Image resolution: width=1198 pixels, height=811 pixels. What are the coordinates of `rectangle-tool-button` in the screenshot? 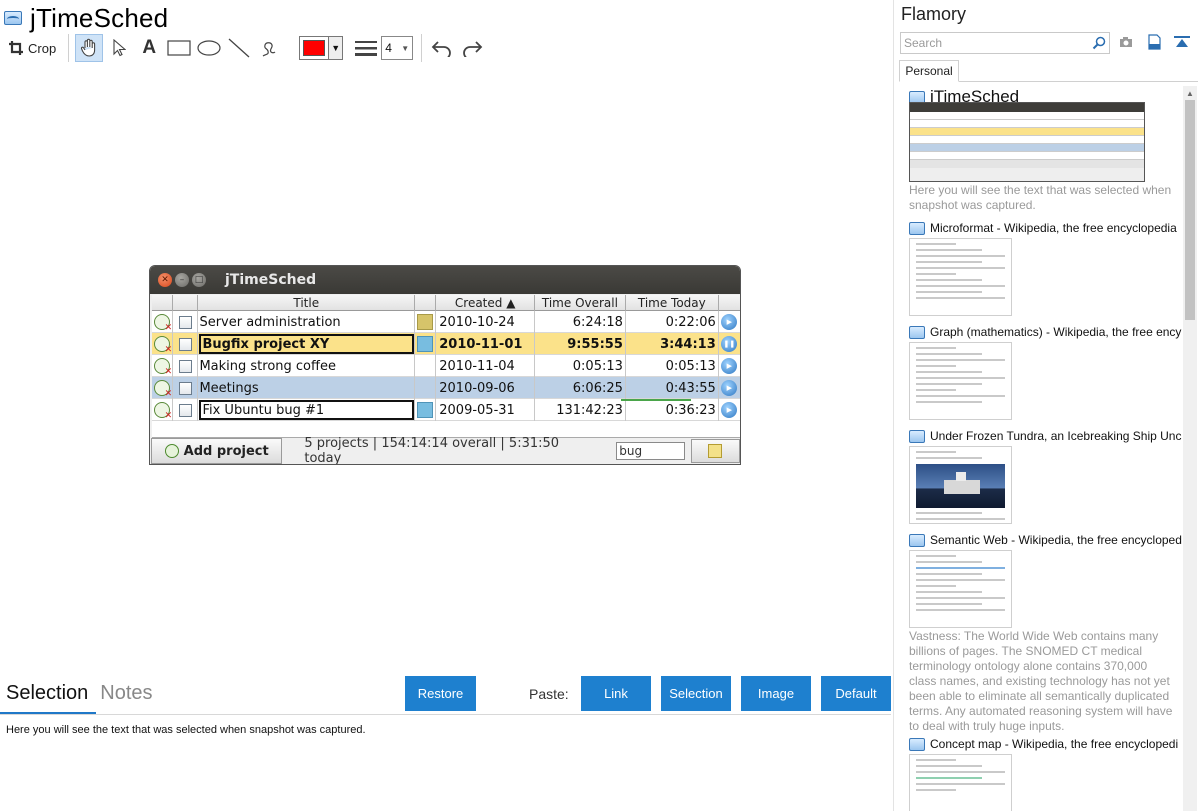 It's located at (179, 48).